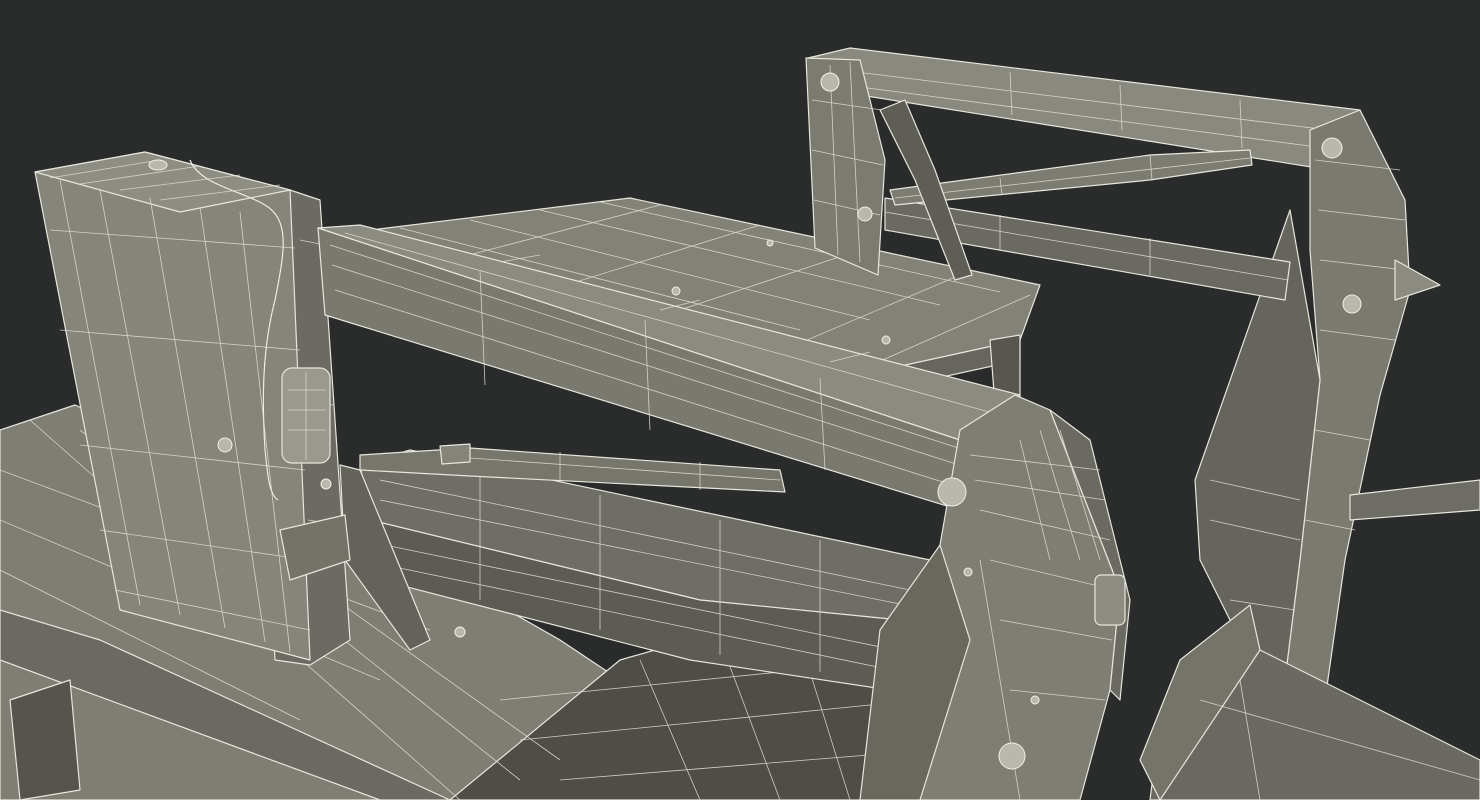  Describe the element at coordinates (1417, 280) in the screenshot. I see `clamp-tip` at that location.